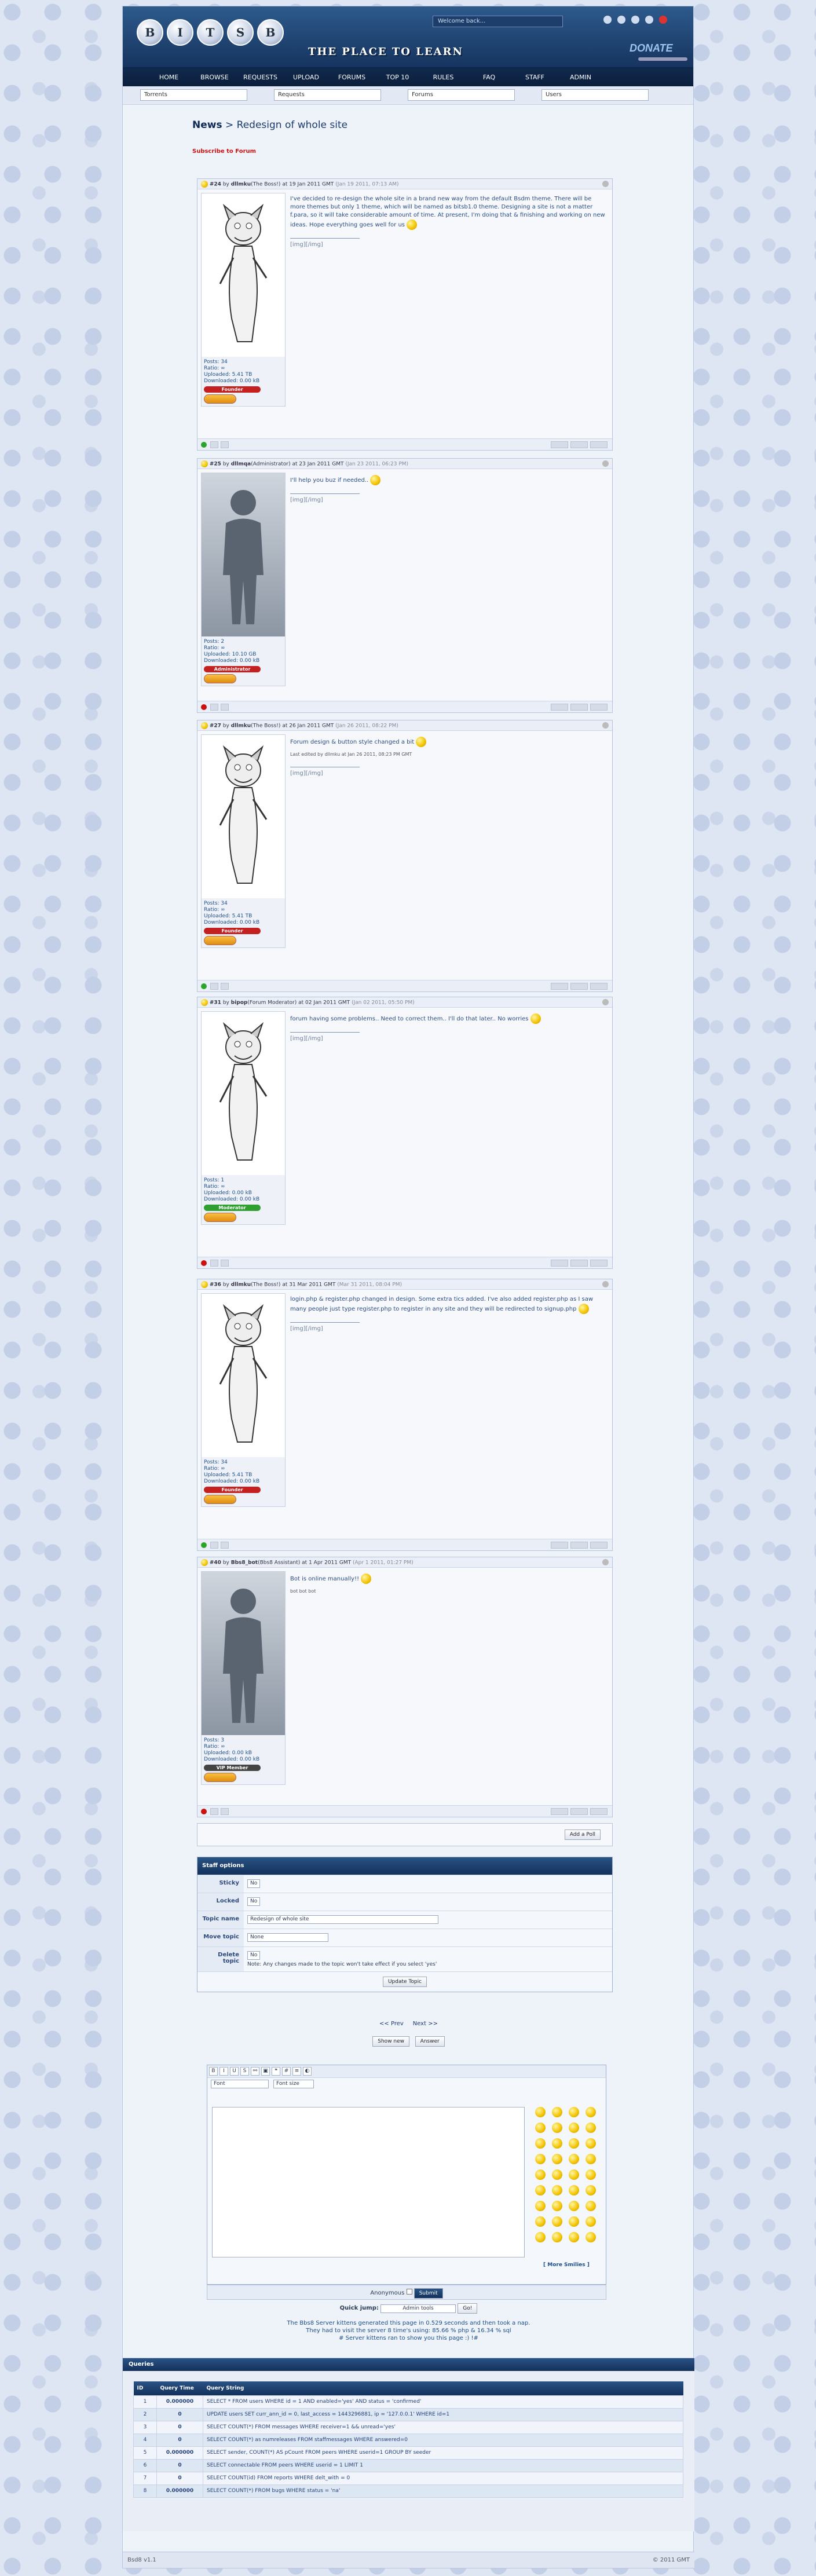  I want to click on nav-rules: RULES, so click(443, 77).